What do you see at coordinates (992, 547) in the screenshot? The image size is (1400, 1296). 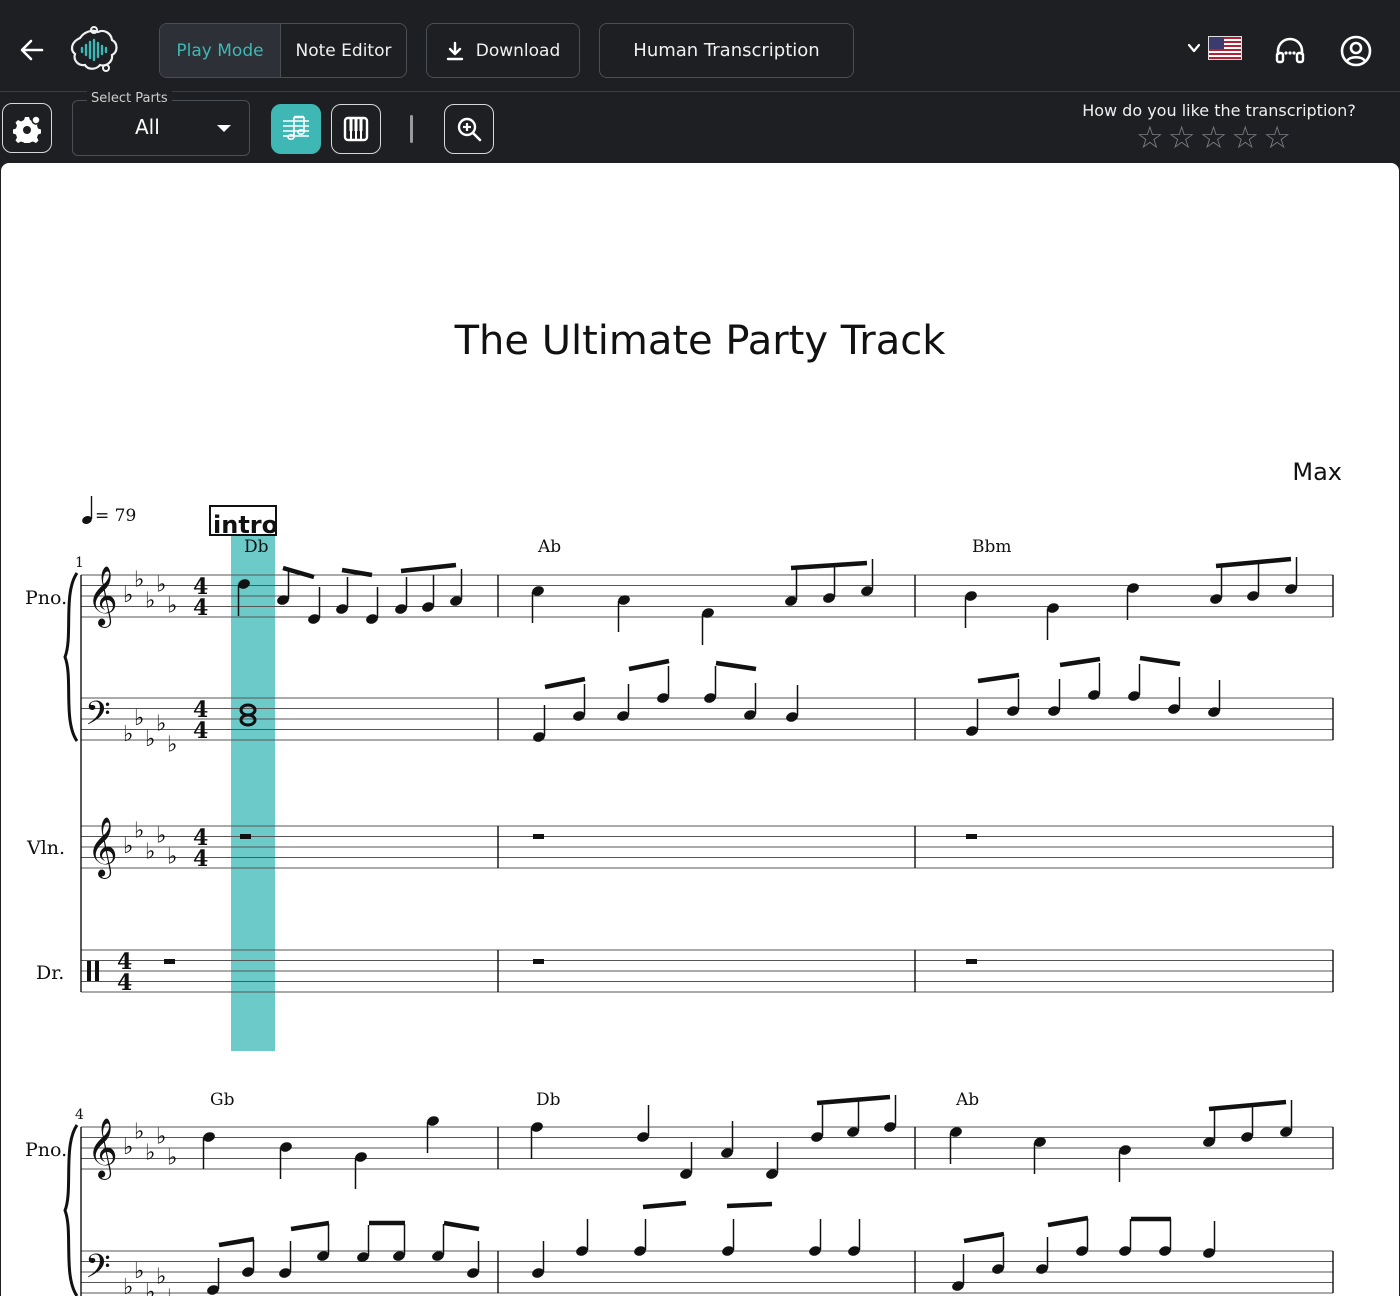 I see `chord-symbol: Bbm` at bounding box center [992, 547].